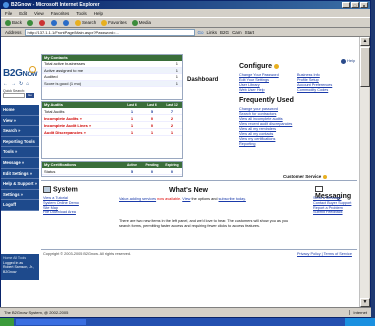  What do you see at coordinates (82, 125) in the screenshot?
I see `row-label: Incomplete Audit Lines »` at bounding box center [82, 125].